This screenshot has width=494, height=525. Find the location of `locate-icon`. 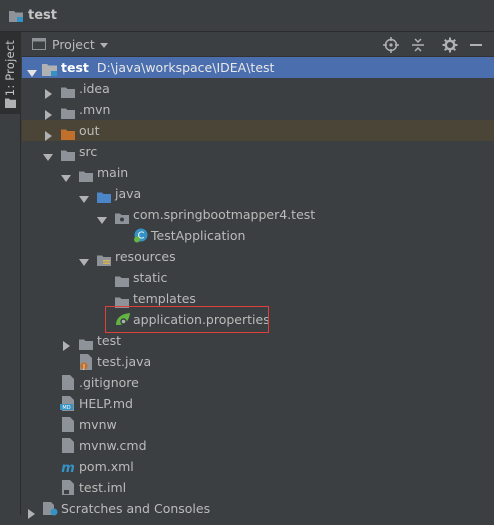

locate-icon is located at coordinates (391, 46).